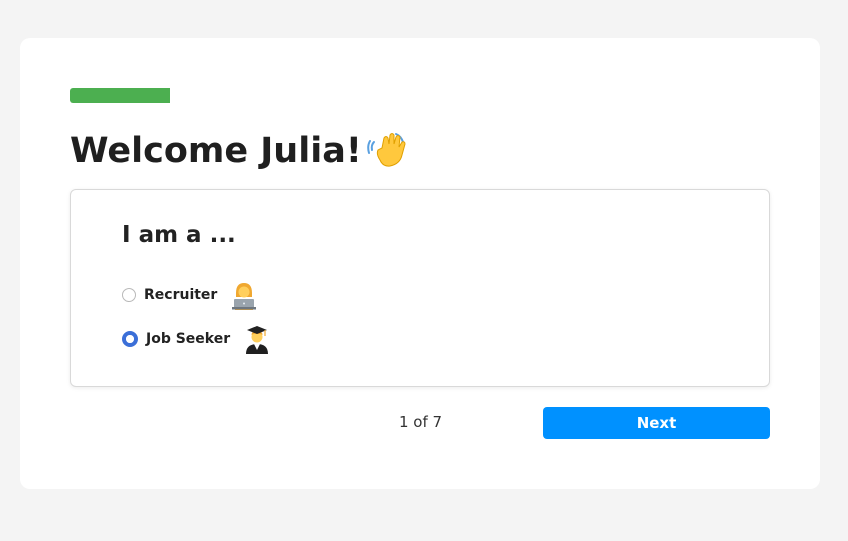 The image size is (848, 541). I want to click on progress-bar-fill, so click(120, 95).